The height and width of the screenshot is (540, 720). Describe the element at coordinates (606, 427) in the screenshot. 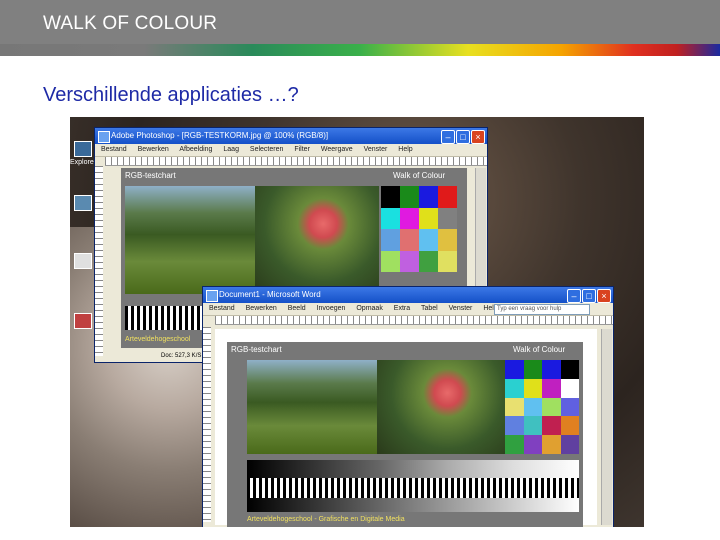

I see `vertical-scrollbar` at that location.